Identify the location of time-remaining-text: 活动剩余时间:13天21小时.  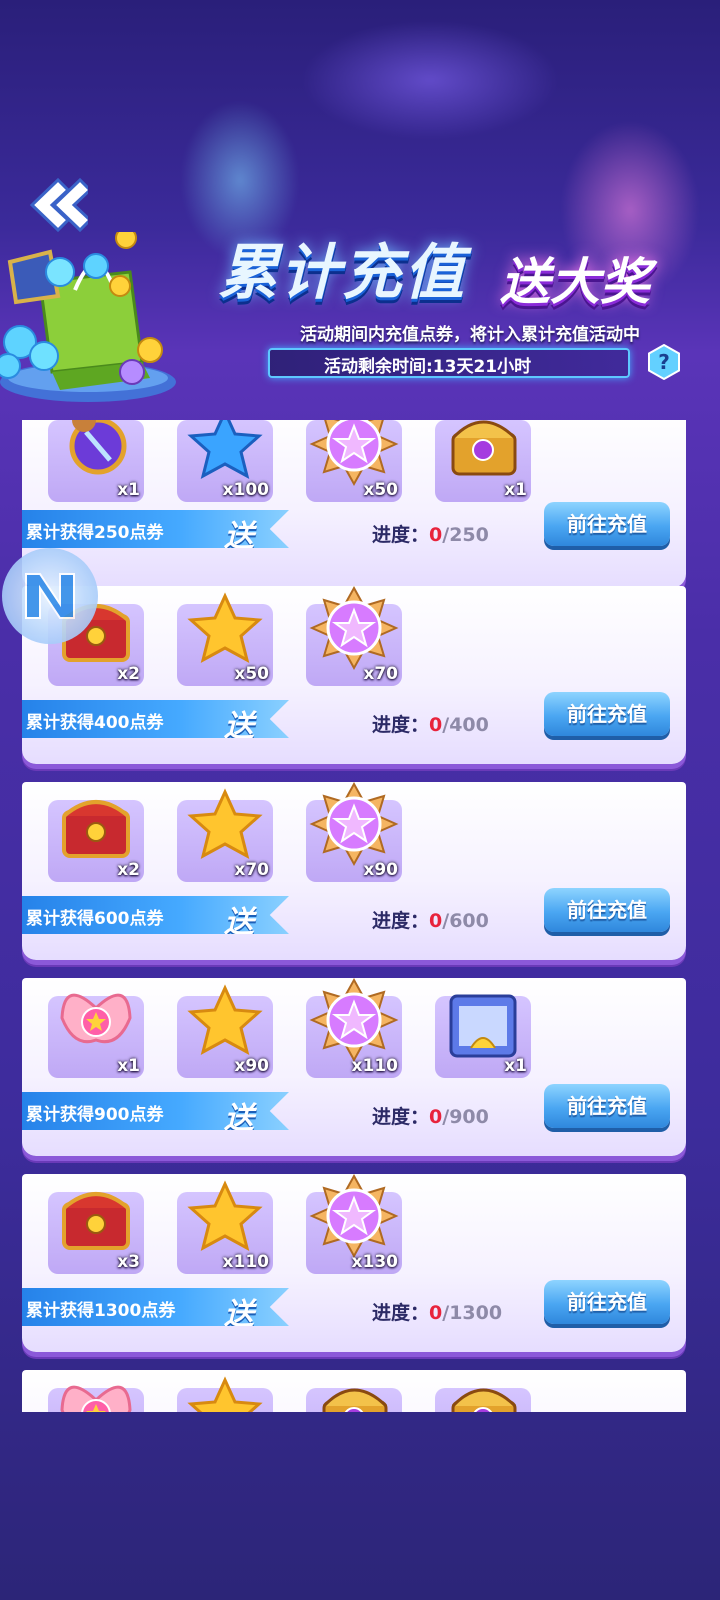
(428, 367).